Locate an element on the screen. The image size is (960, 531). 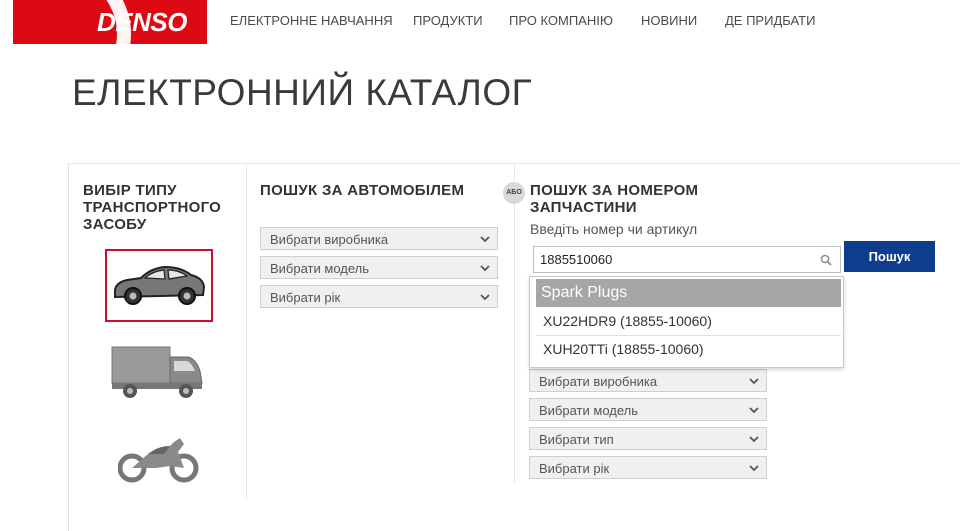
vehicle-option-motorcycle is located at coordinates (158, 458).